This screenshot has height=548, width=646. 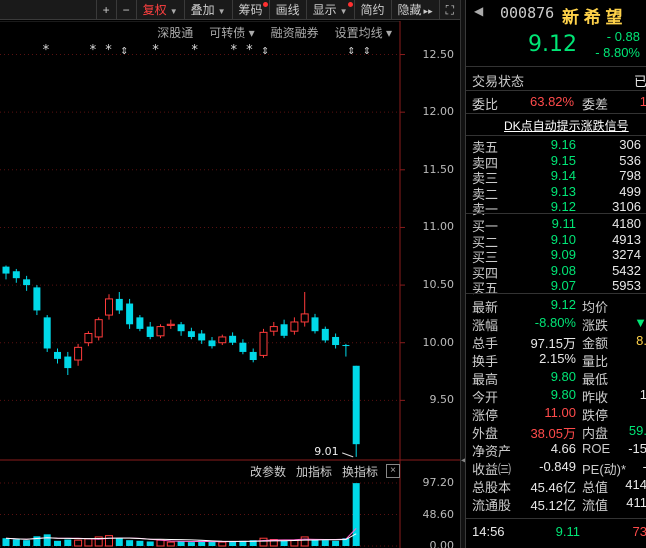 I want to click on stat-value: 11.00, so click(x=560, y=412).